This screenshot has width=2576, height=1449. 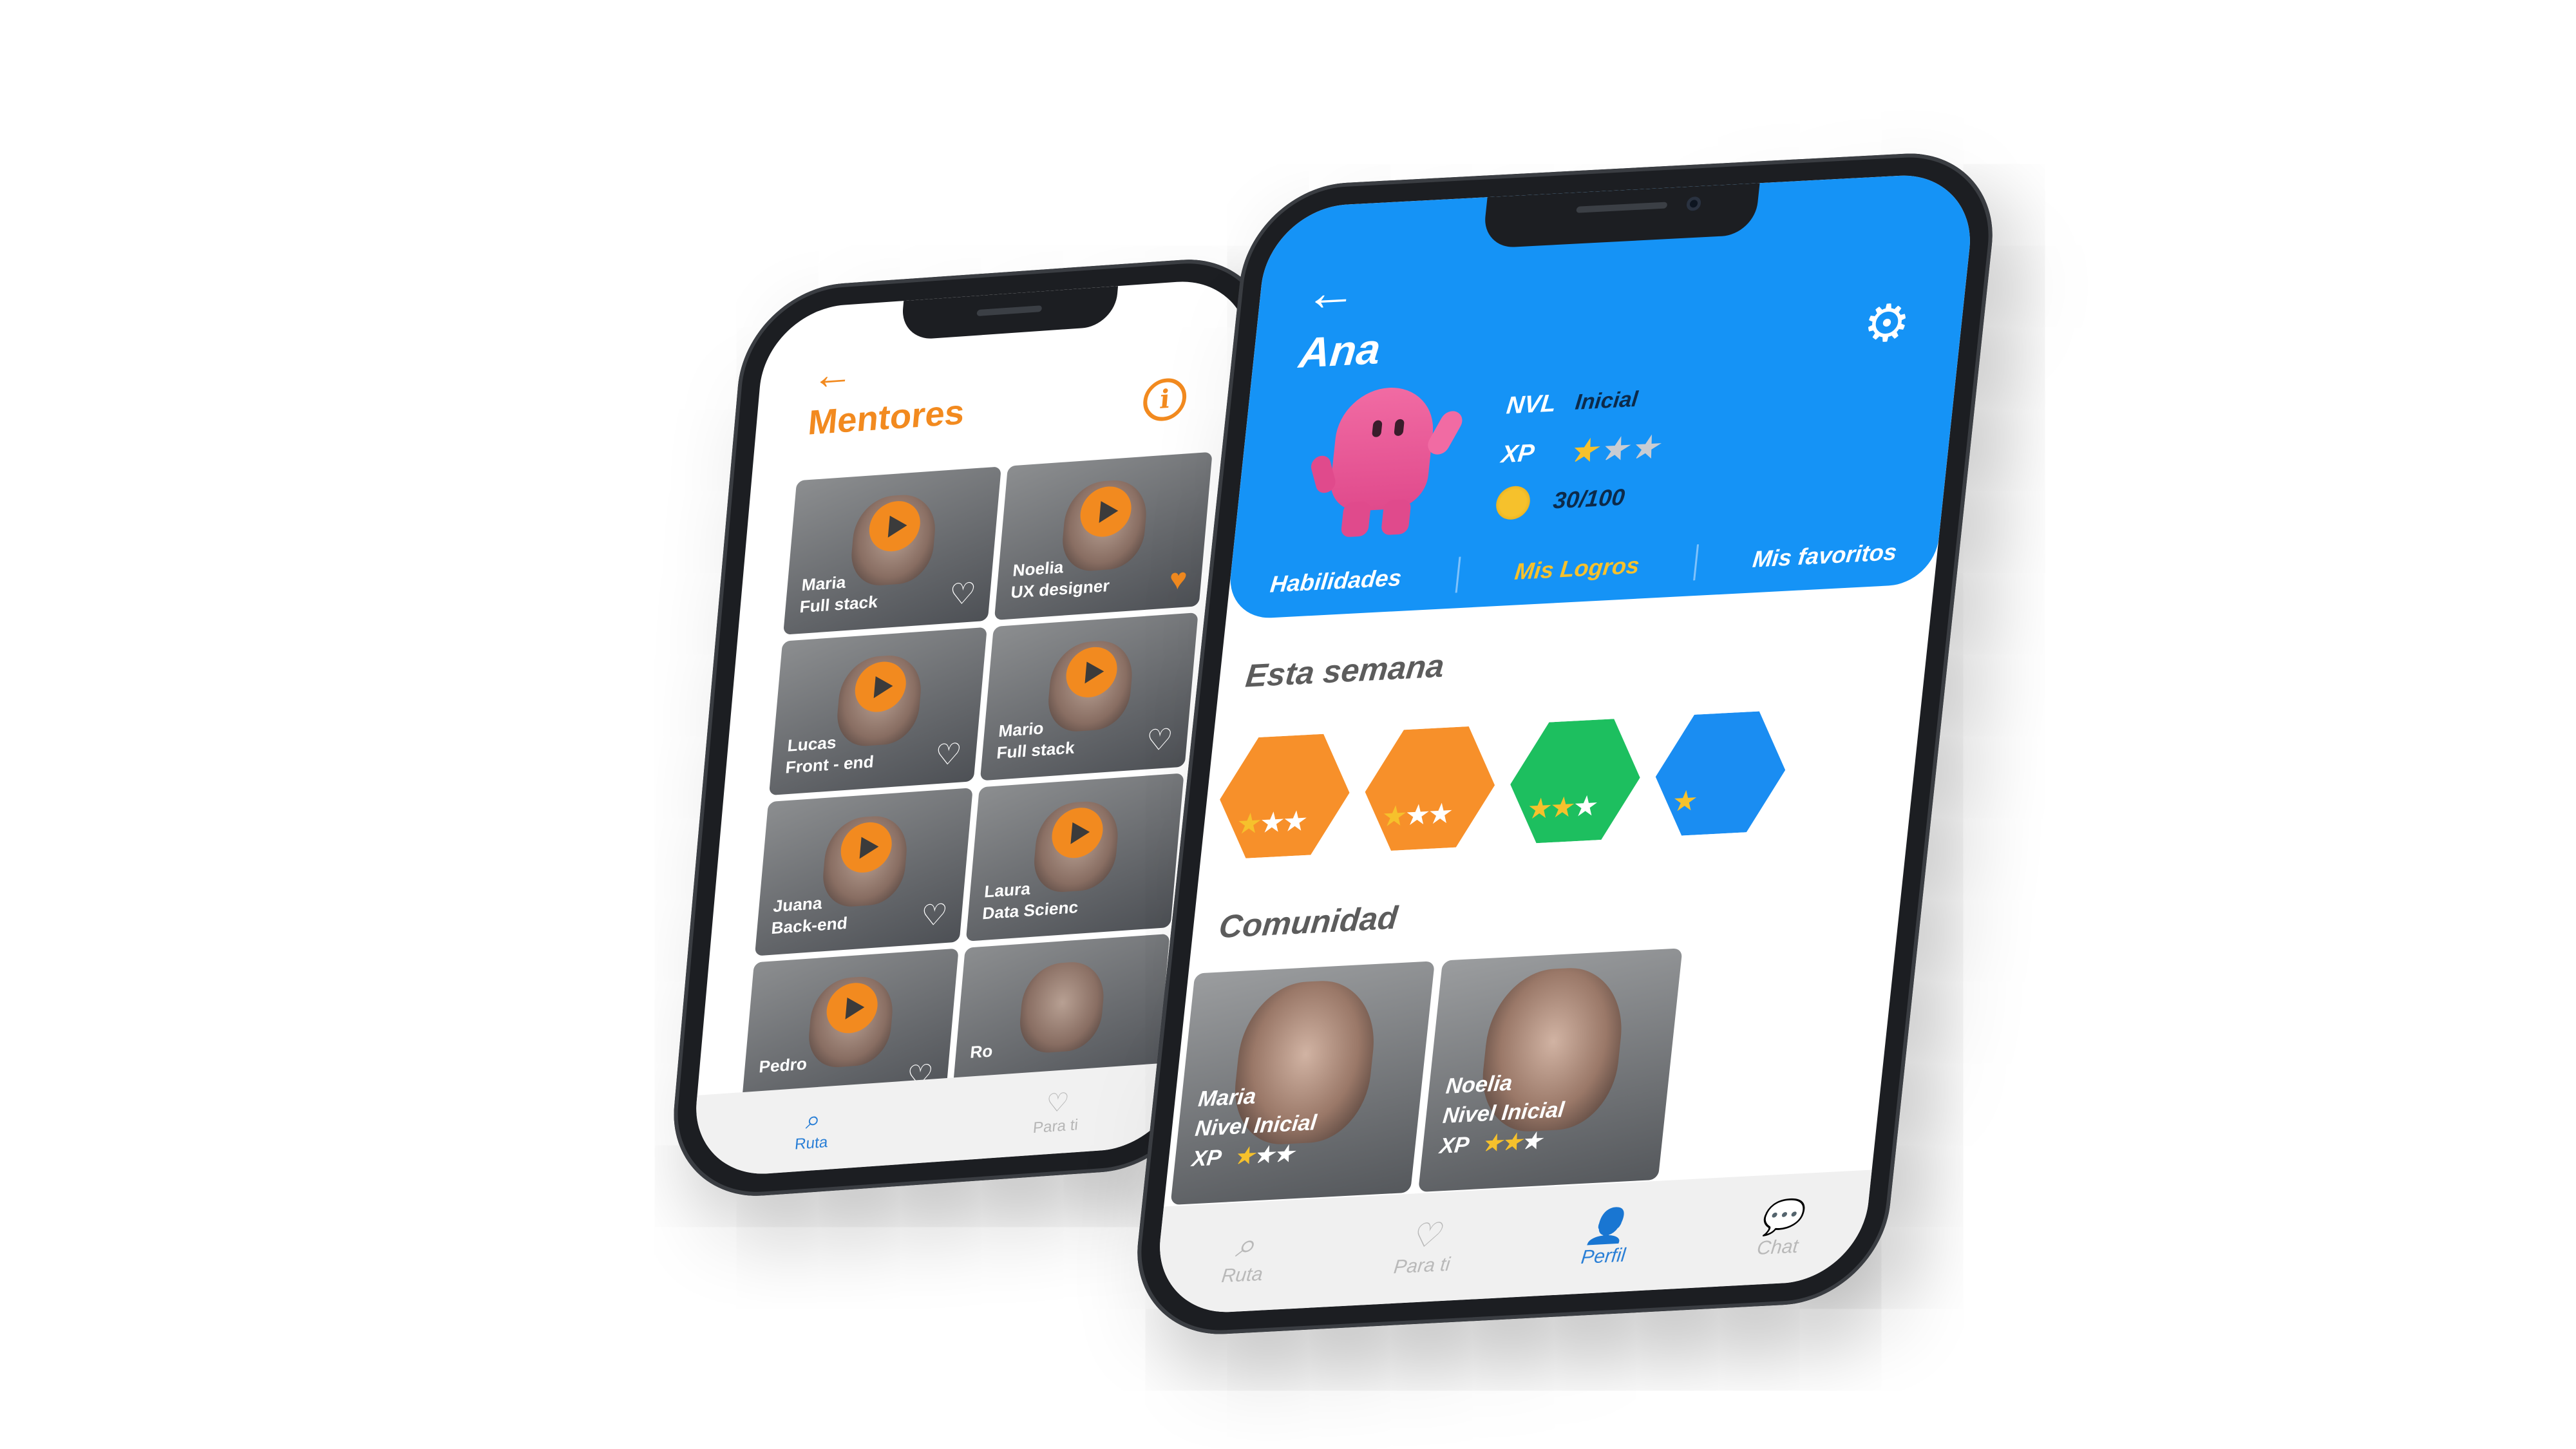 What do you see at coordinates (1694, 203) in the screenshot?
I see `camera-icon` at bounding box center [1694, 203].